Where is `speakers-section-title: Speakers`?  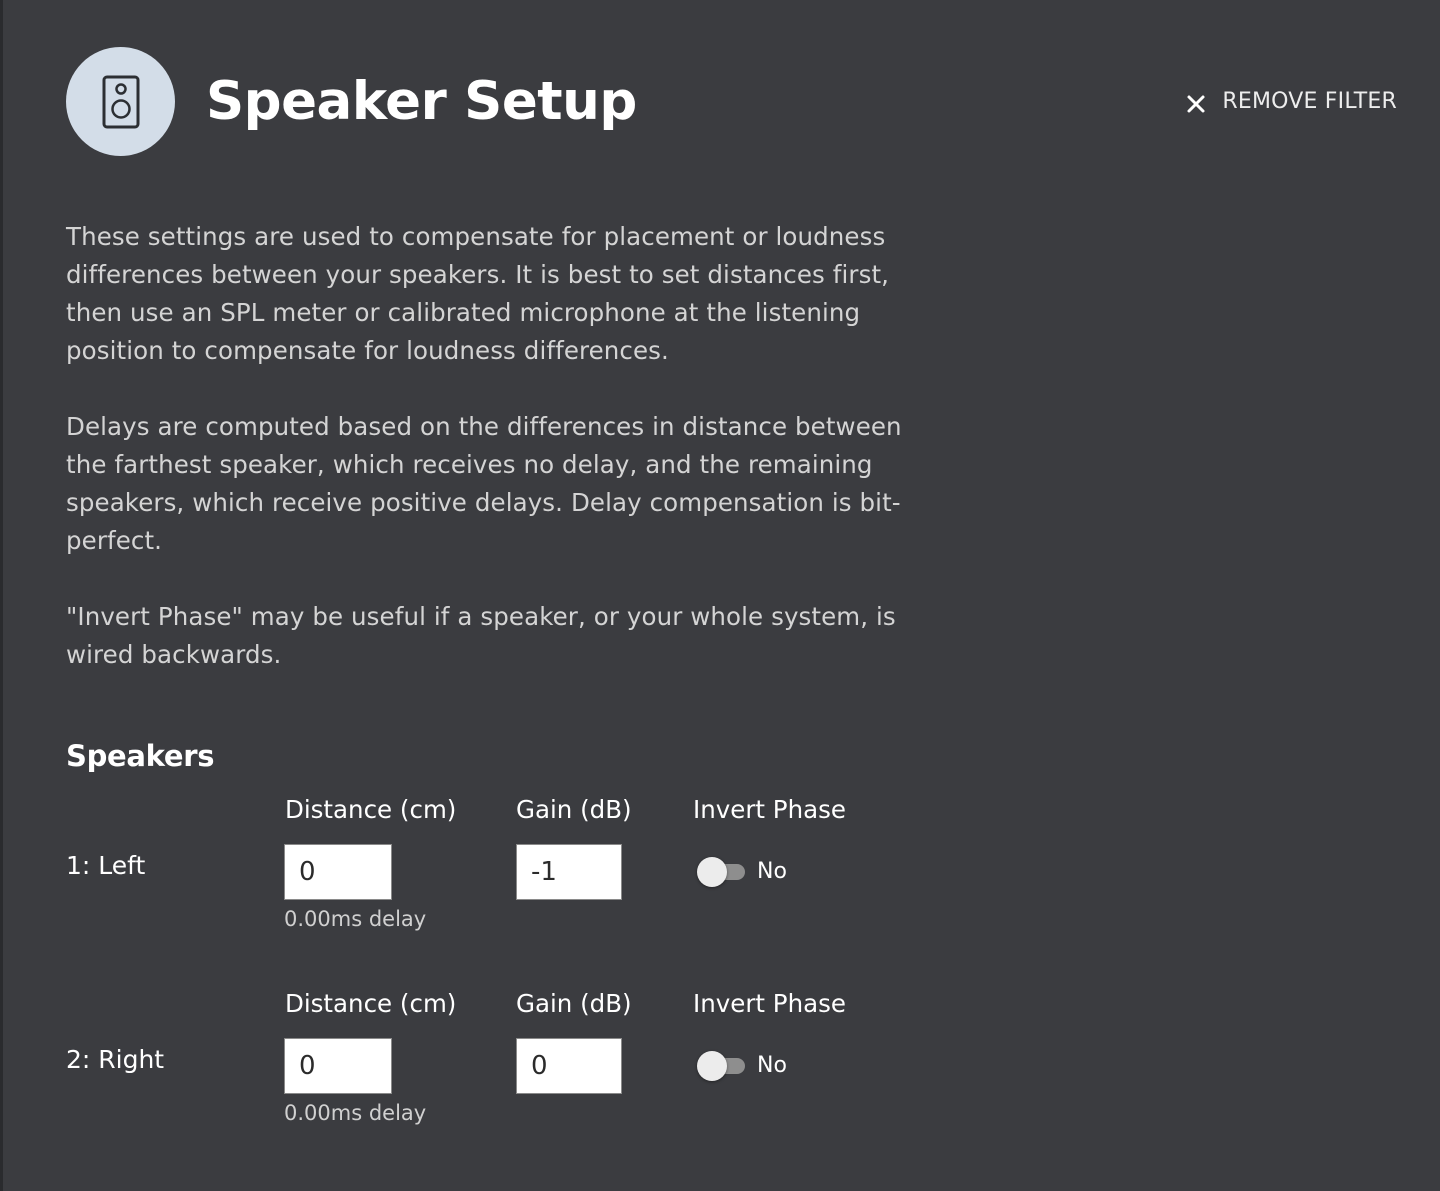 speakers-section-title: Speakers is located at coordinates (140, 756).